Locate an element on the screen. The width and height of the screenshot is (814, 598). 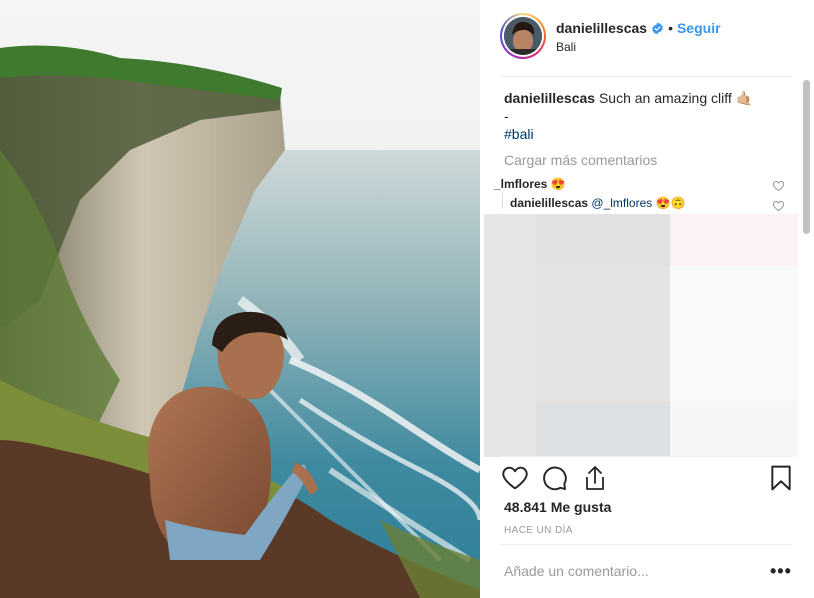
caption-text: Such an amazing cliff 🤙🏼 is located at coordinates (676, 98).